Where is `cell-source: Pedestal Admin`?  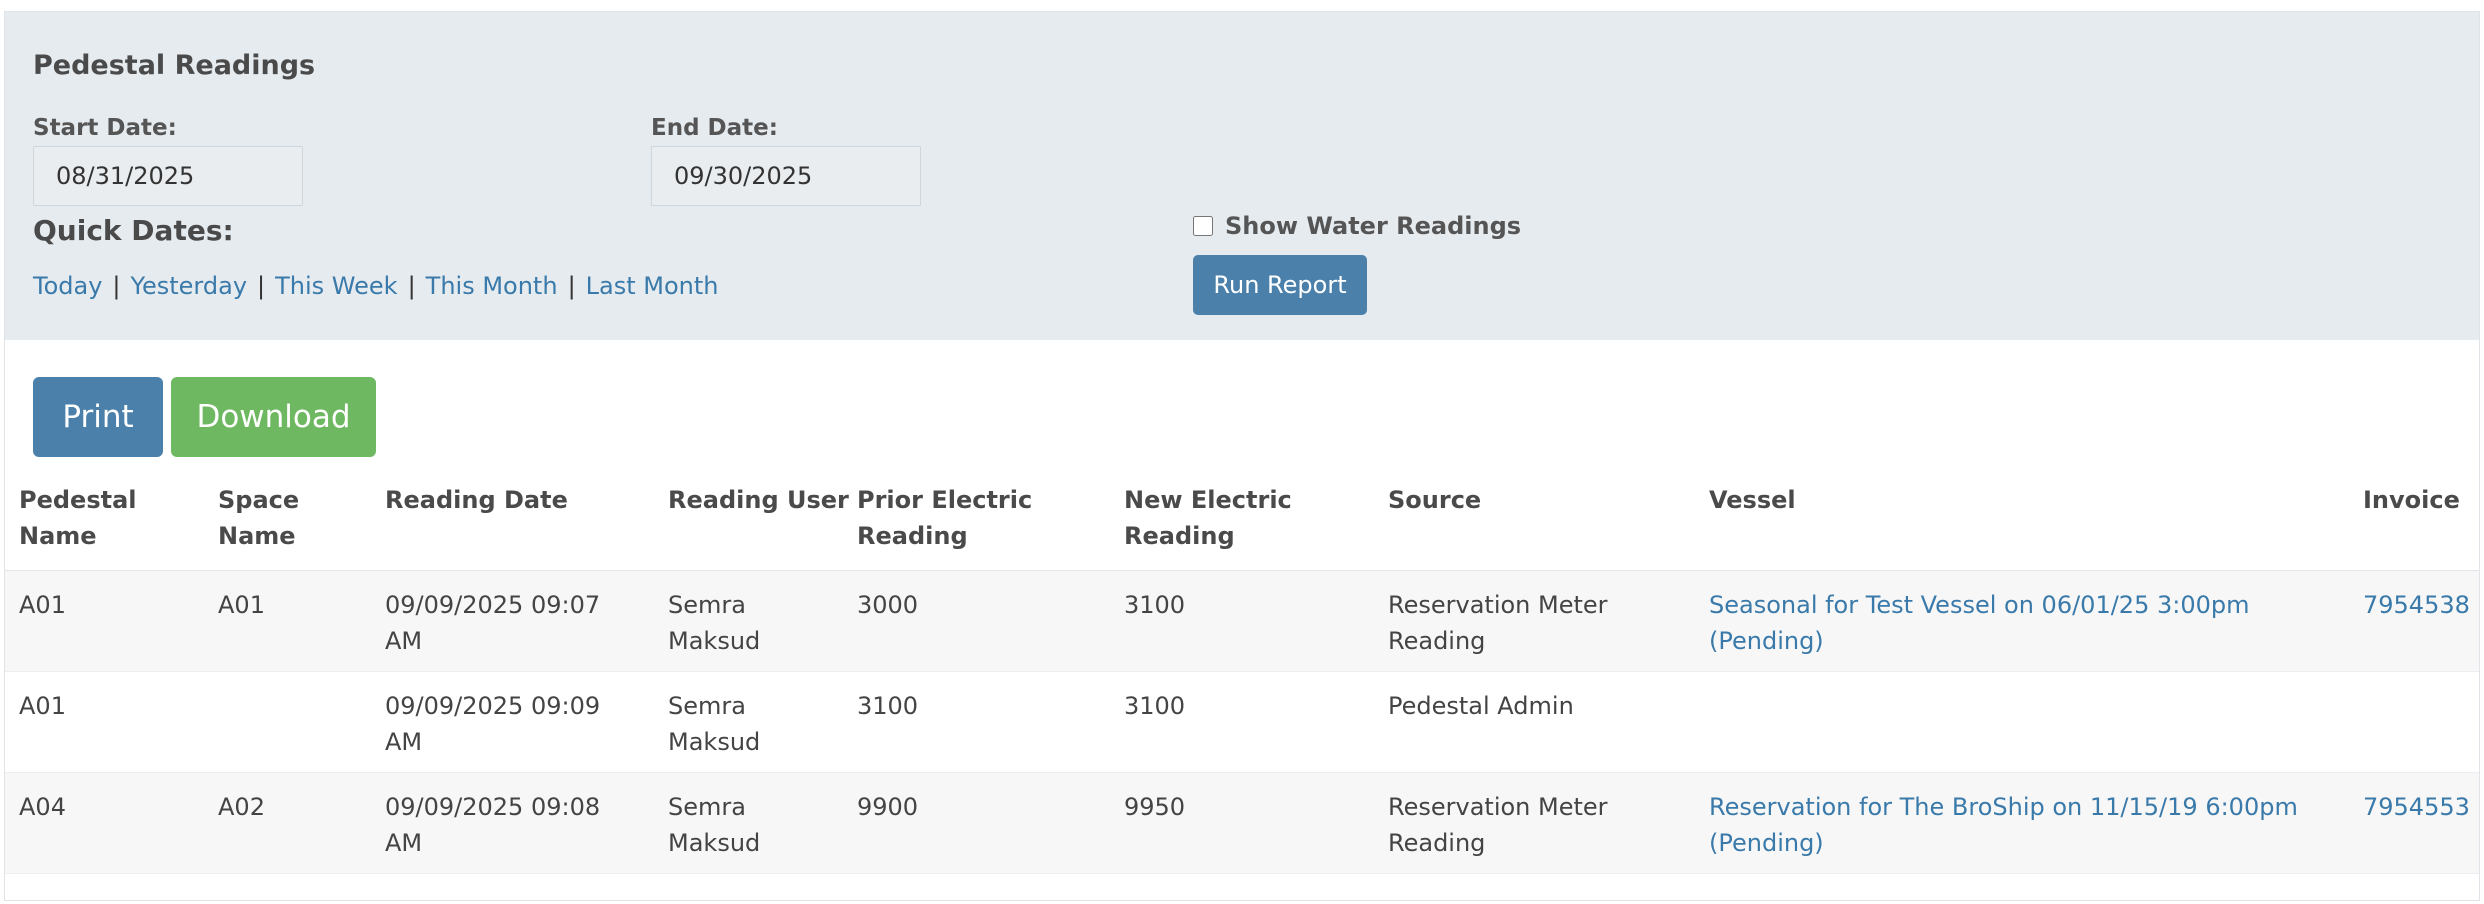
cell-source: Pedestal Admin is located at coordinates (1481, 706).